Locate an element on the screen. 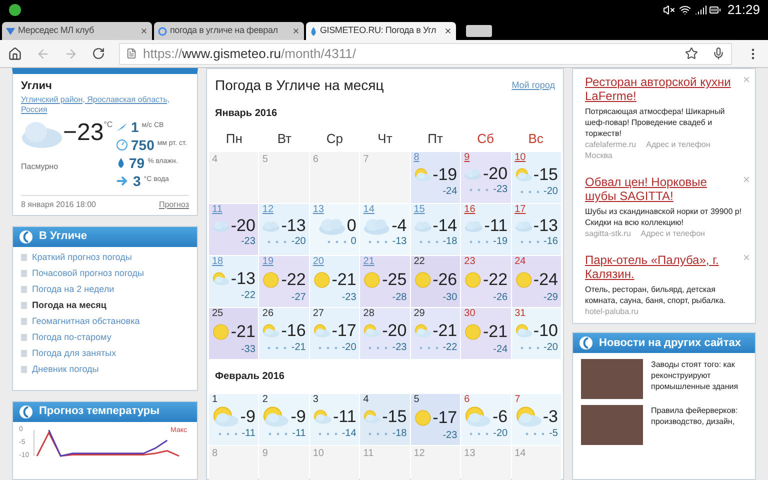  ad-text: Отель, ресторан, бильярд, детская комната, сауна, баня, спорт, рыбалка. is located at coordinates (656, 295).